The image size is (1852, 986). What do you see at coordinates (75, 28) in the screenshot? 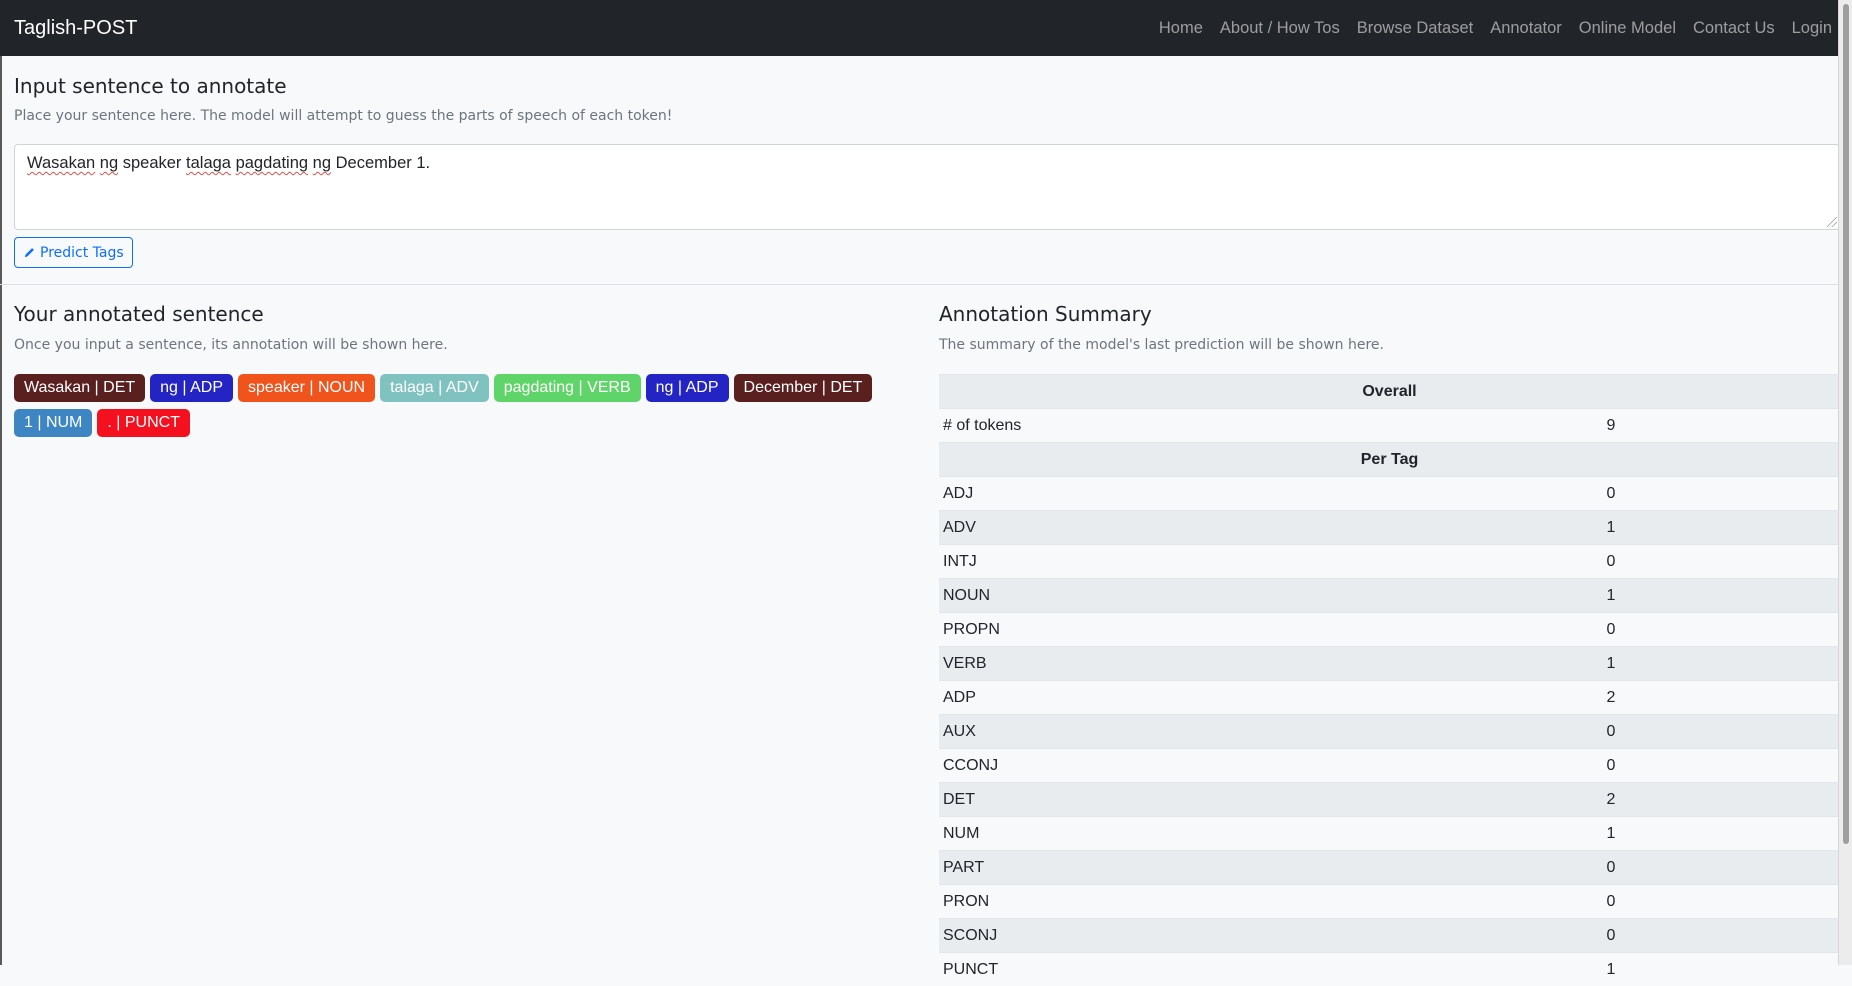
I see `brand-link: Taglish-POST` at bounding box center [75, 28].